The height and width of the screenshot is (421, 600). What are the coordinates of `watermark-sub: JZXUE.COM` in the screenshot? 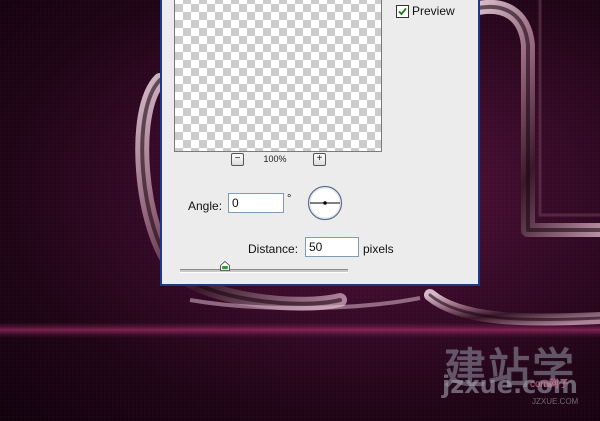 It's located at (555, 401).